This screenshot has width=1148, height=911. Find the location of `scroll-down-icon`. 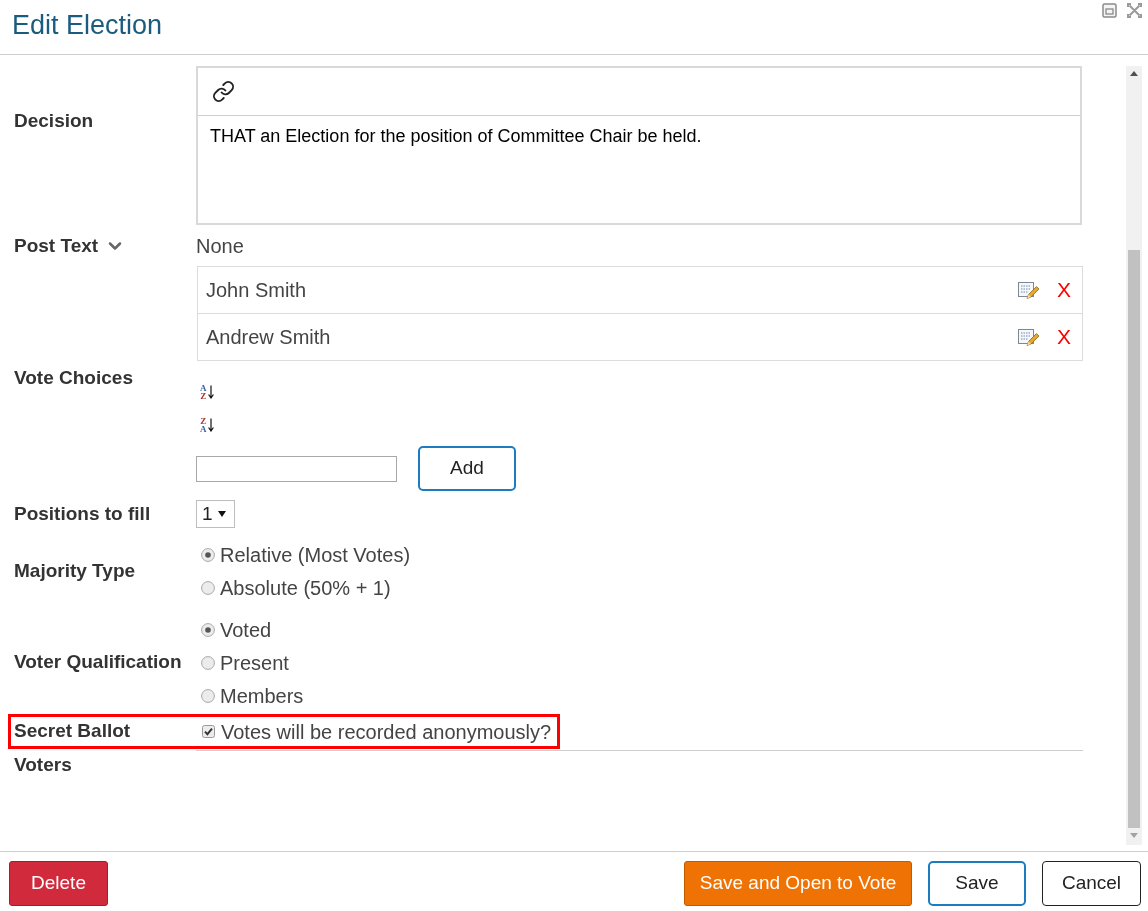

scroll-down-icon is located at coordinates (1134, 835).